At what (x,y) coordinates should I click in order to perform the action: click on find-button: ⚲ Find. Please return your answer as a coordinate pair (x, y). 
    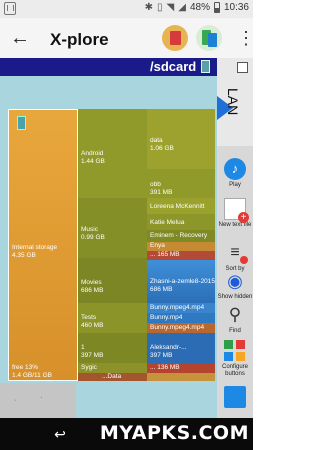
    Looking at the image, I should click on (235, 319).